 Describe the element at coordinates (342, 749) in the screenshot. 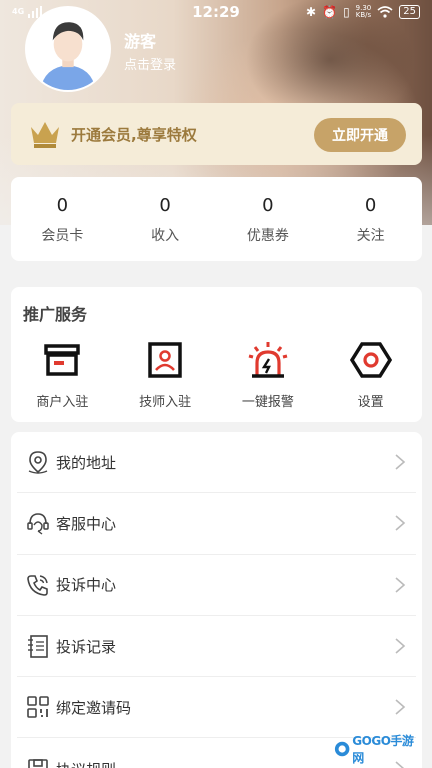

I see `watermark-logo-icon` at that location.